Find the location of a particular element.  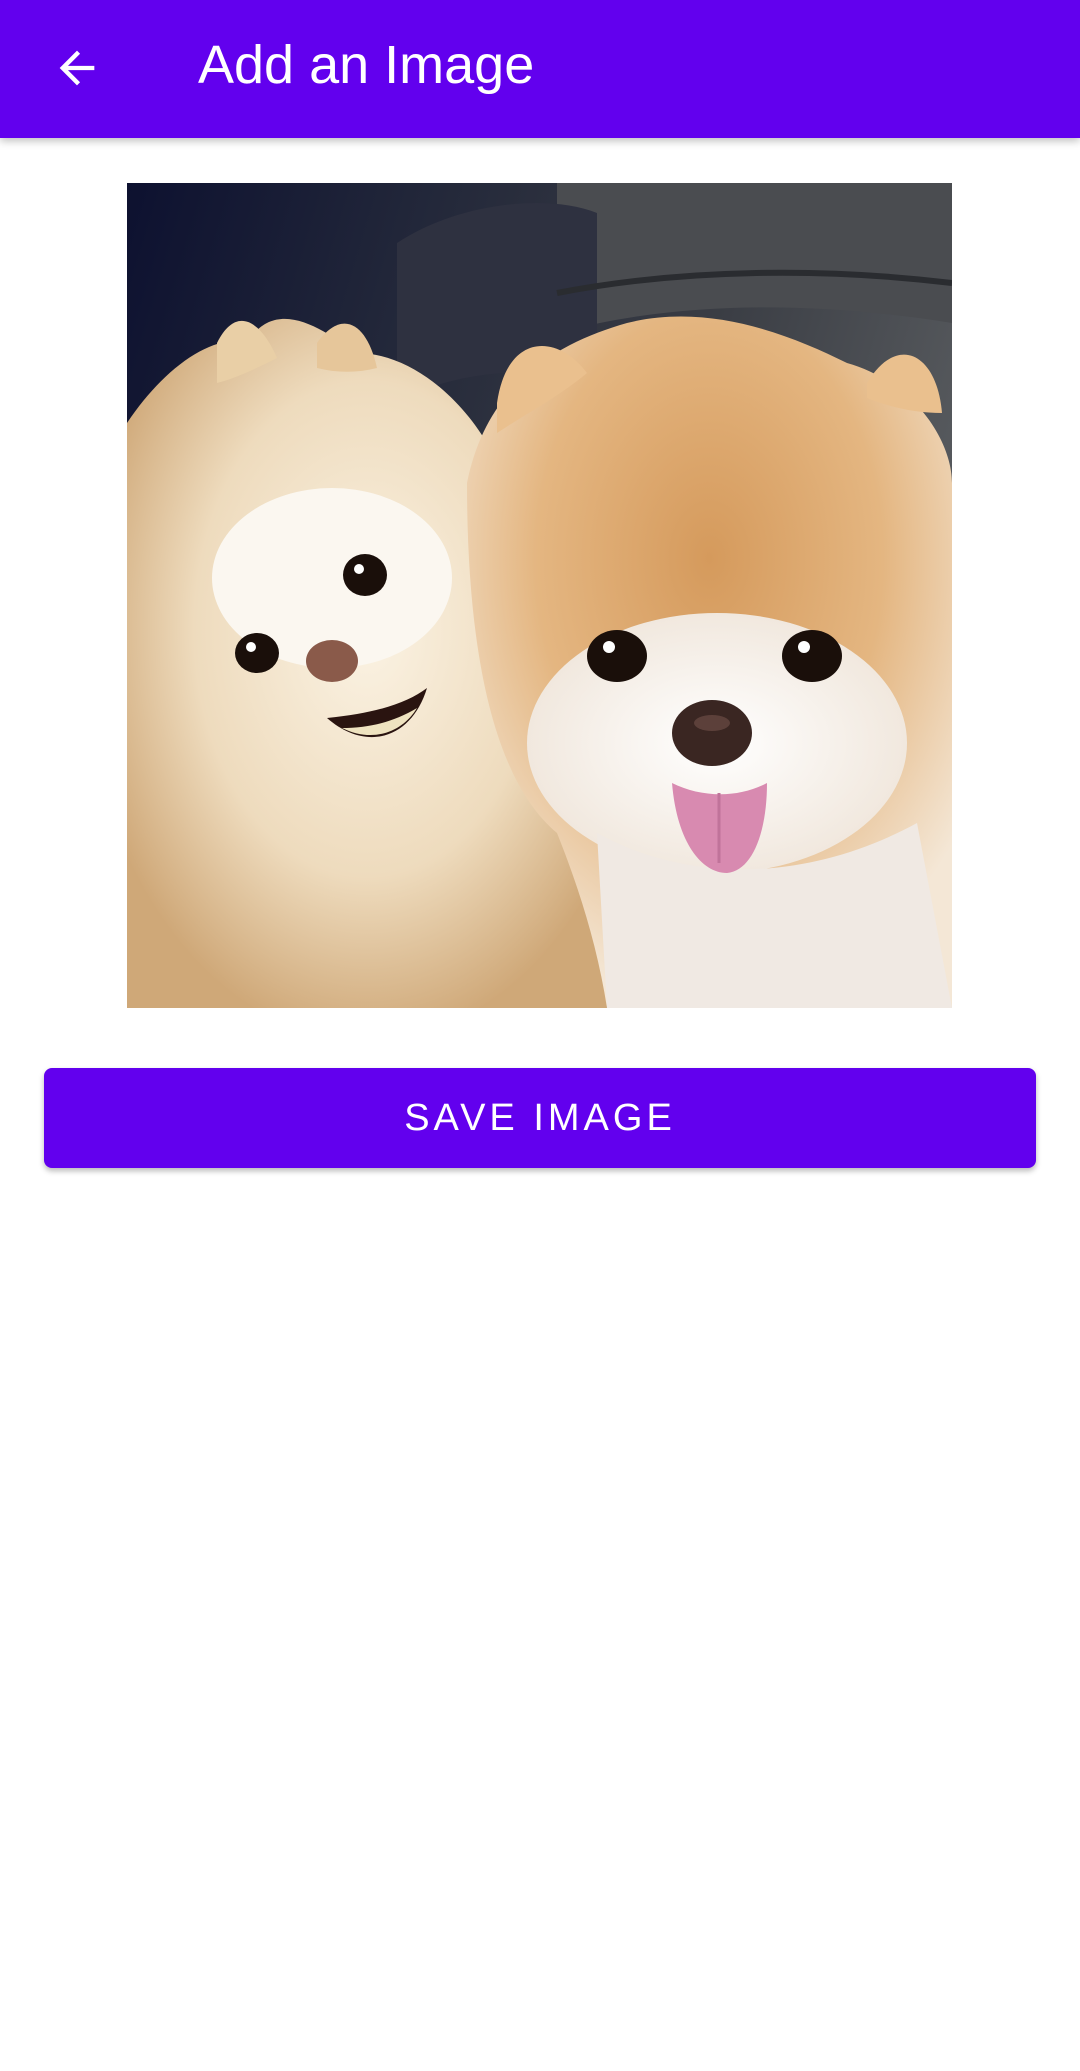

save-image-button: SAVE IMAGE is located at coordinates (540, 1118).